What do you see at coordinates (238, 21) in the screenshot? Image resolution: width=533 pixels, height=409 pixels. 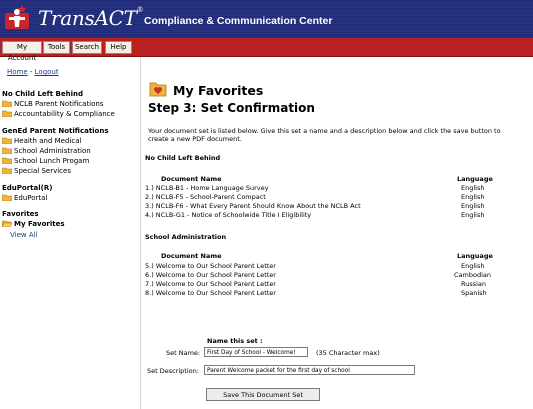 I see `brand-subtitle: Compliance & Communication Center` at bounding box center [238, 21].